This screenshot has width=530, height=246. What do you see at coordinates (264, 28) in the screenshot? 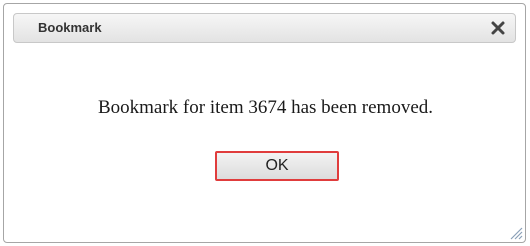
I see `dialog-titlebar: Bookmark` at bounding box center [264, 28].